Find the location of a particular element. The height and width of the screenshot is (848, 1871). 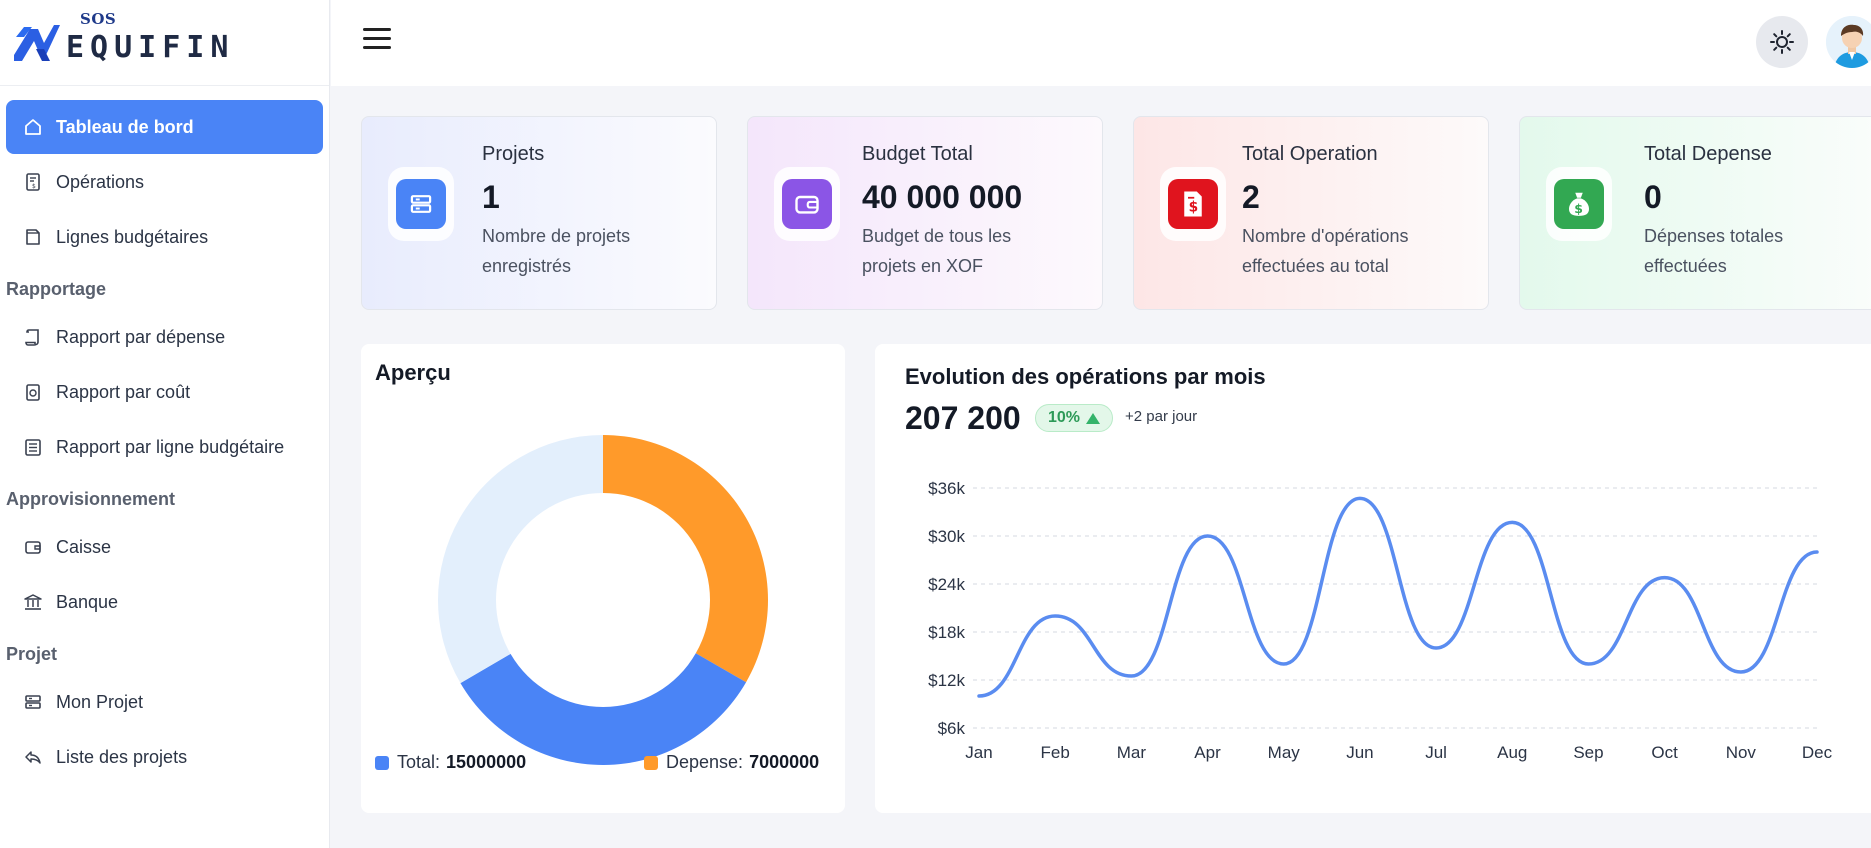

bank-icon is located at coordinates (33, 602).